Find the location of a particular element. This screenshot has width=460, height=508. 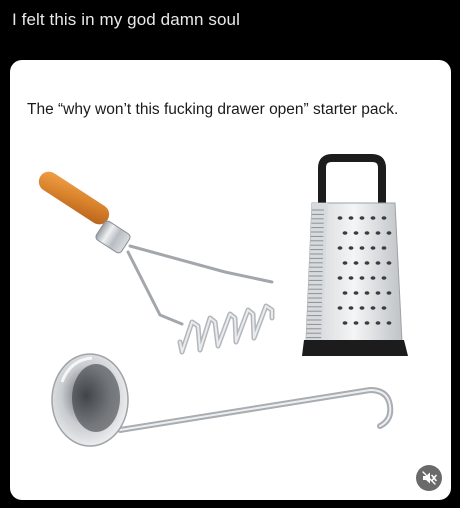

ladle-icon is located at coordinates (222, 400).